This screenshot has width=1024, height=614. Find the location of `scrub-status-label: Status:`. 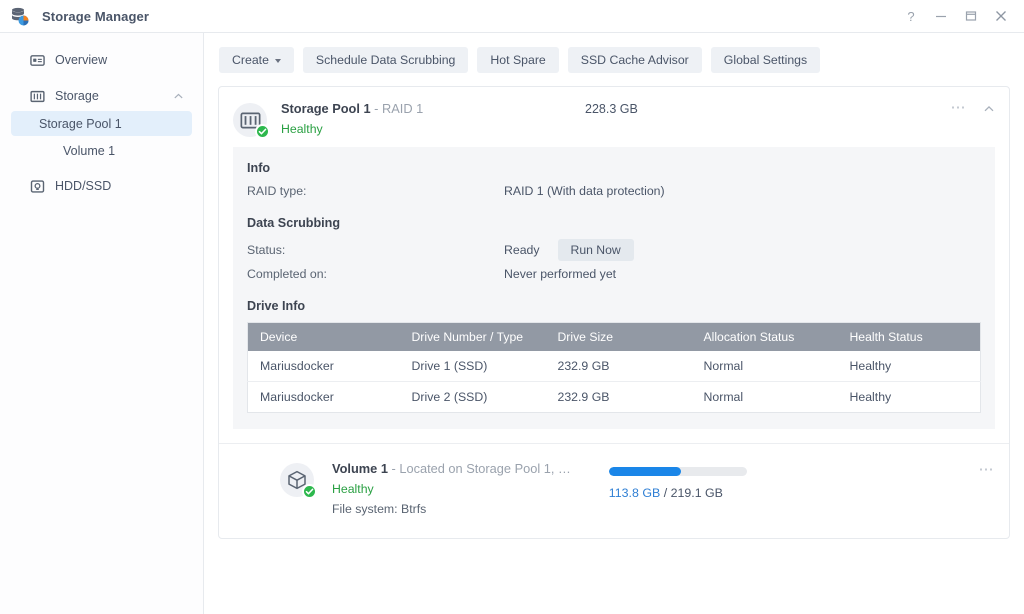

scrub-status-label: Status: is located at coordinates (266, 250).